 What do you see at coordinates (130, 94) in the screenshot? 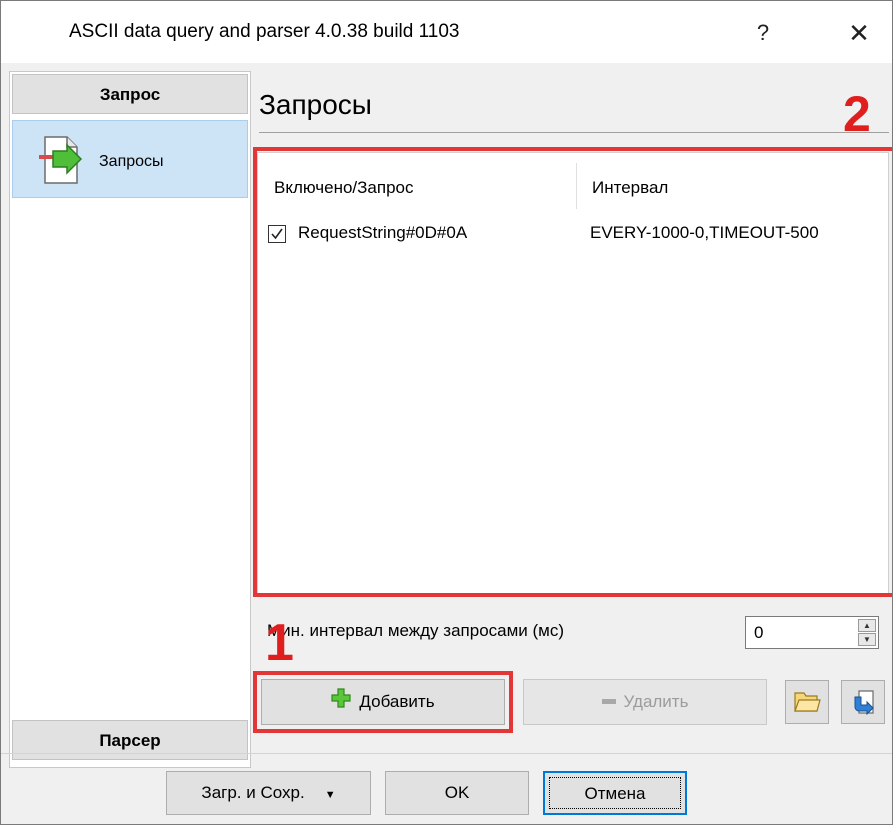
I see `sidebar-section-request: Запрос` at bounding box center [130, 94].